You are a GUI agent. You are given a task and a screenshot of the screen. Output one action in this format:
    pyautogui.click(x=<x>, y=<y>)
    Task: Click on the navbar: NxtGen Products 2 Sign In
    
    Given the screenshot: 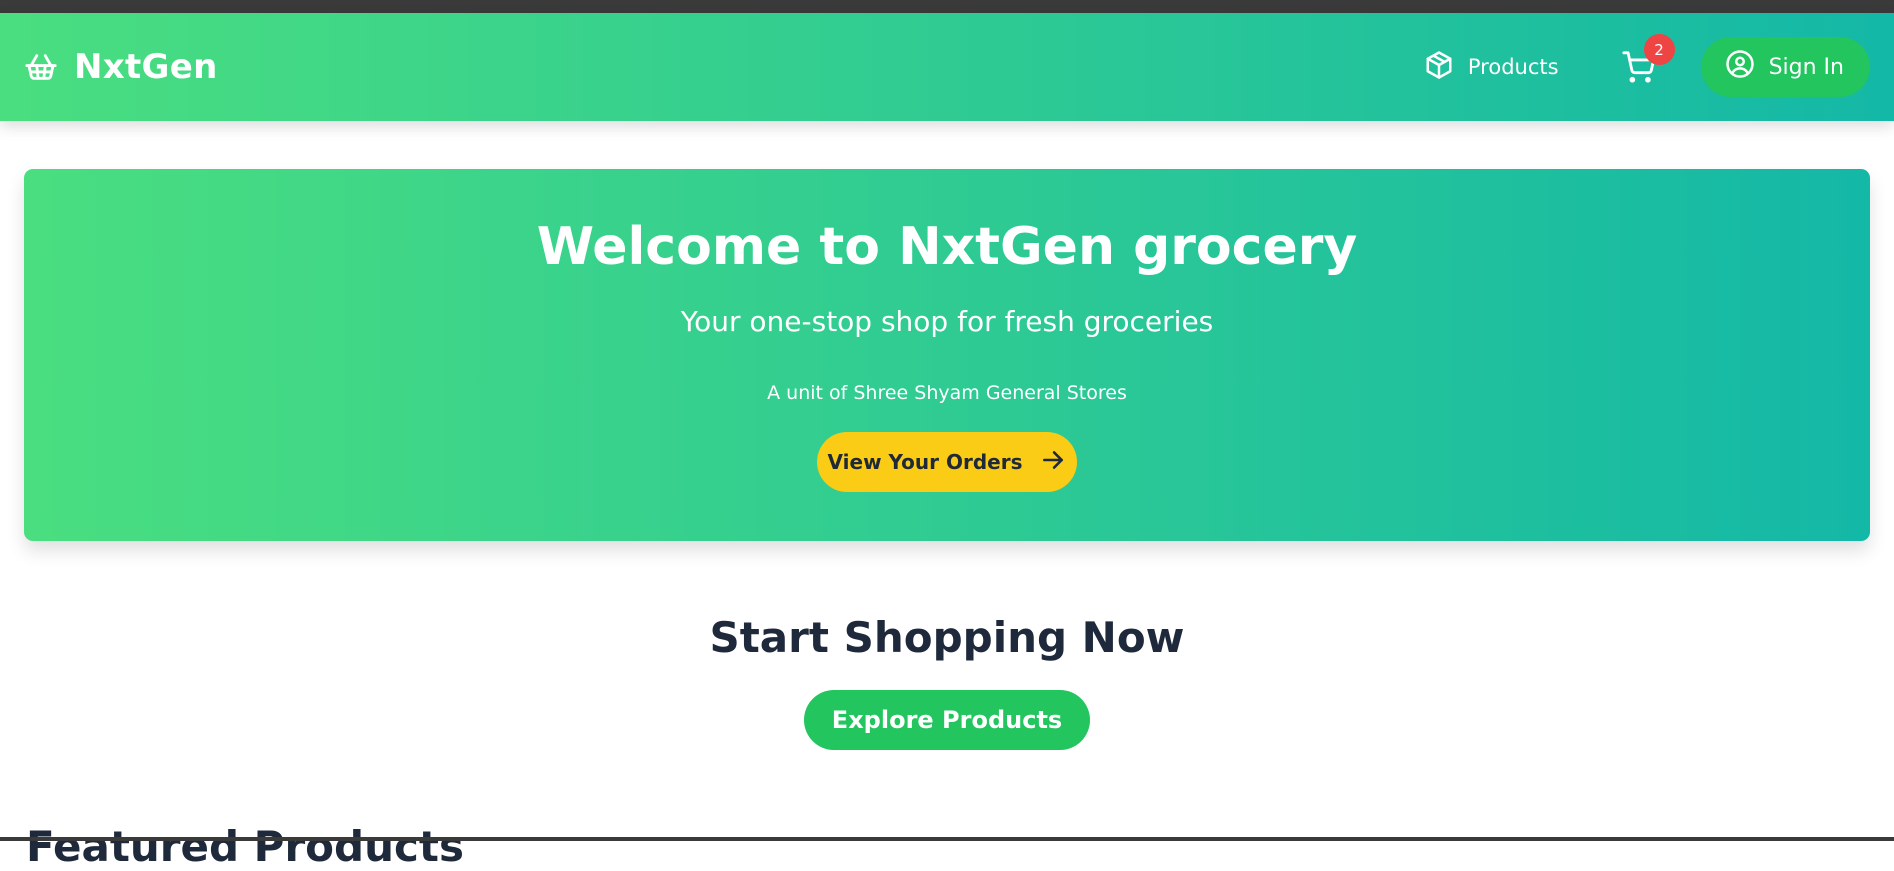 What is the action you would take?
    pyautogui.click(x=947, y=67)
    